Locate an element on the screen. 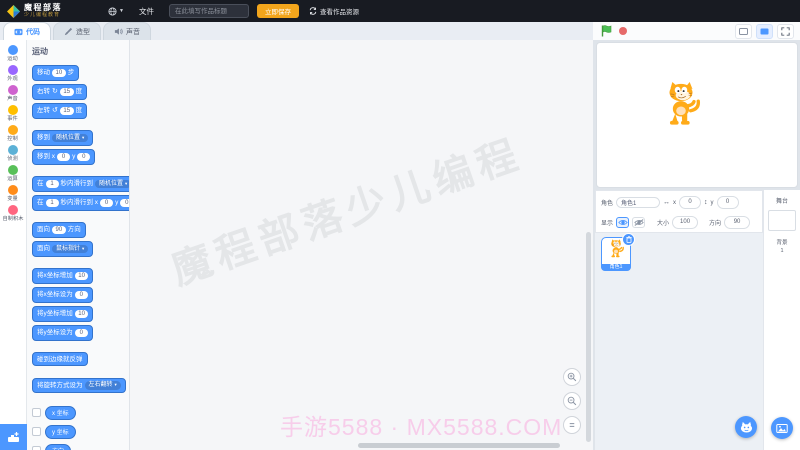 Image resolution: width=800 pixels, height=450 pixels. monitor-reporter-block: x 坐标 is located at coordinates (60, 412).